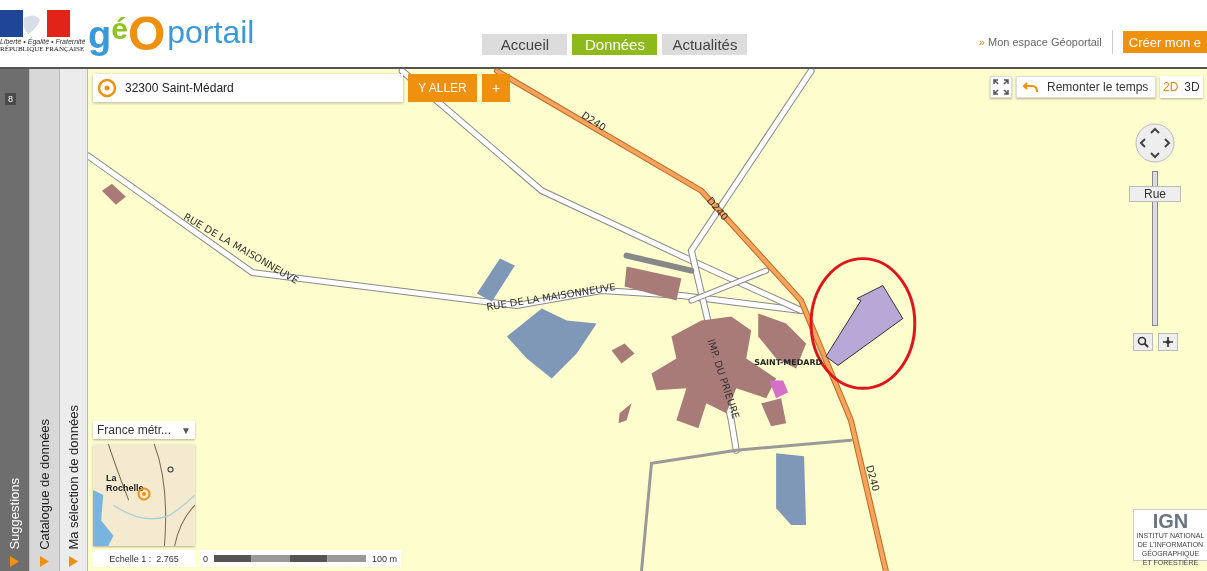 Image resolution: width=1207 pixels, height=571 pixels. What do you see at coordinates (144, 558) in the screenshot?
I see `scale-ratio: Echelle 1 : 2.765` at bounding box center [144, 558].